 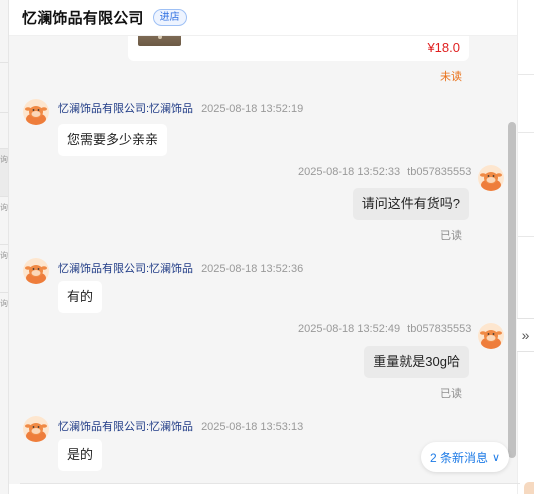 What do you see at coordinates (525, 247) in the screenshot?
I see `right-side-panel-edge` at bounding box center [525, 247].